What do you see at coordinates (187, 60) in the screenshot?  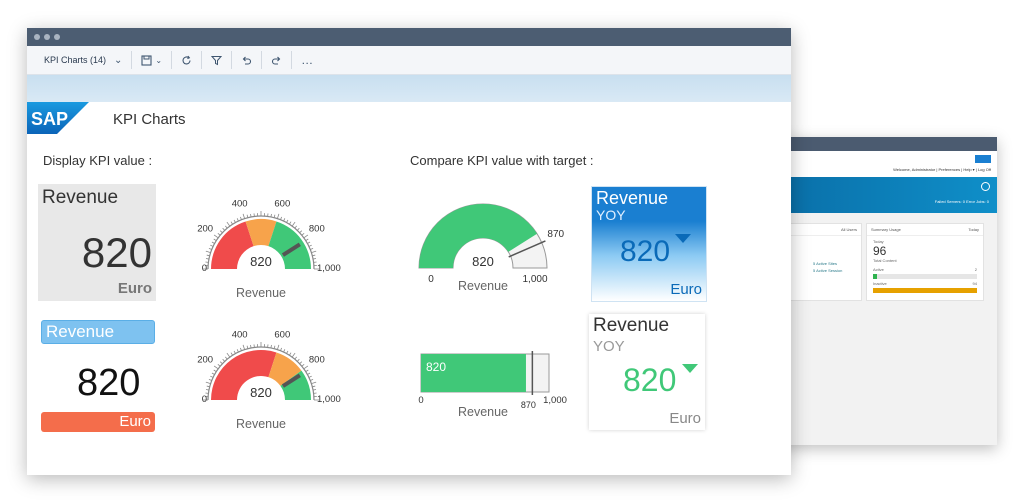 I see `refresh-button` at bounding box center [187, 60].